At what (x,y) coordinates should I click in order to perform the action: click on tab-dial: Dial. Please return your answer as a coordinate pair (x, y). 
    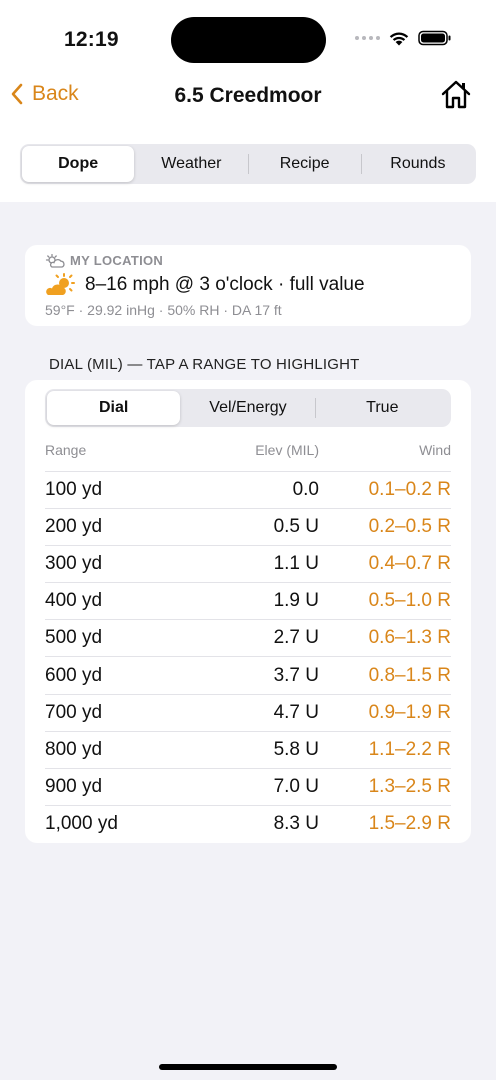
    Looking at the image, I should click on (114, 408).